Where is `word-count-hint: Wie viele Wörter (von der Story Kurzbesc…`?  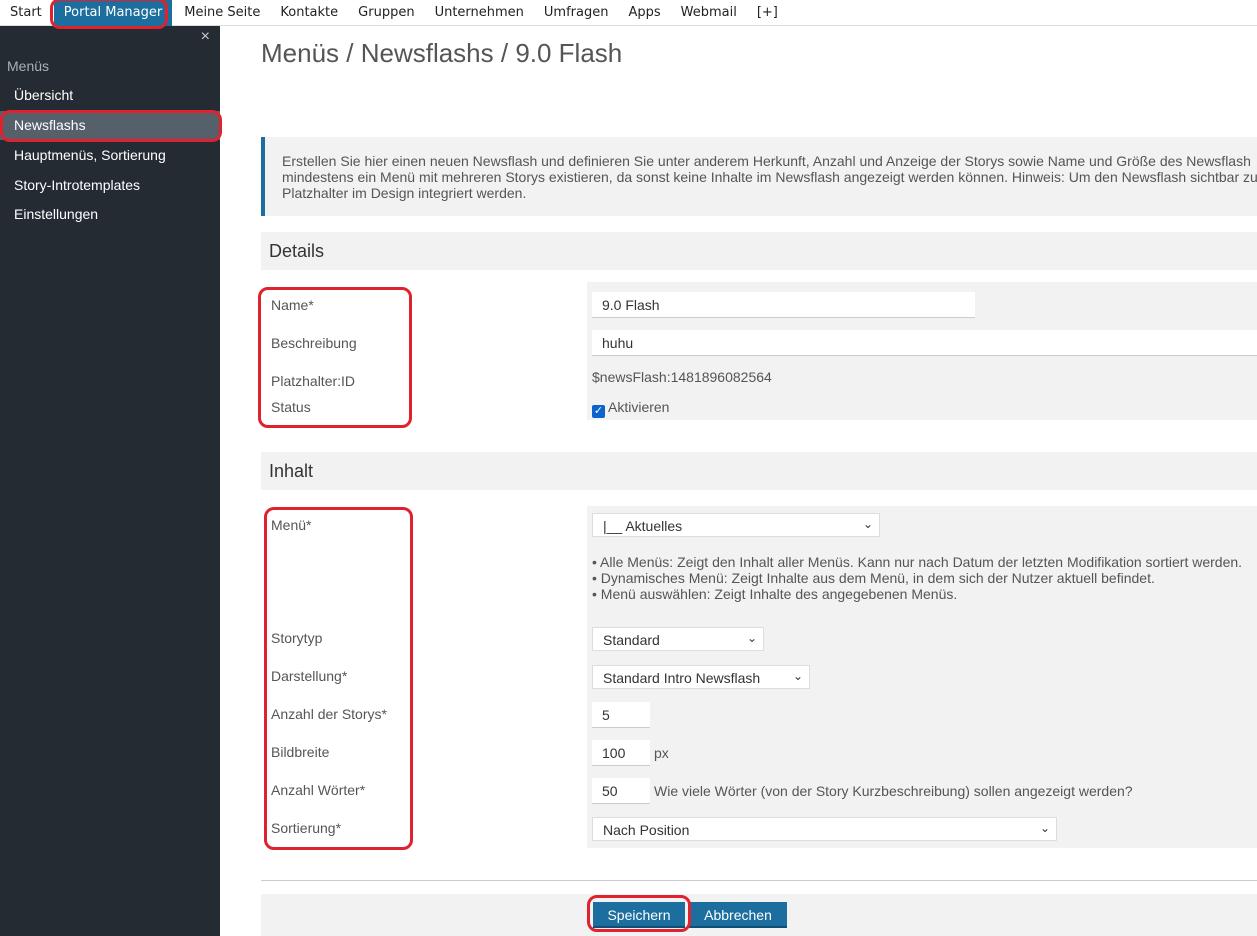
word-count-hint: Wie viele Wörter (von der Story Kurzbesc… is located at coordinates (893, 791).